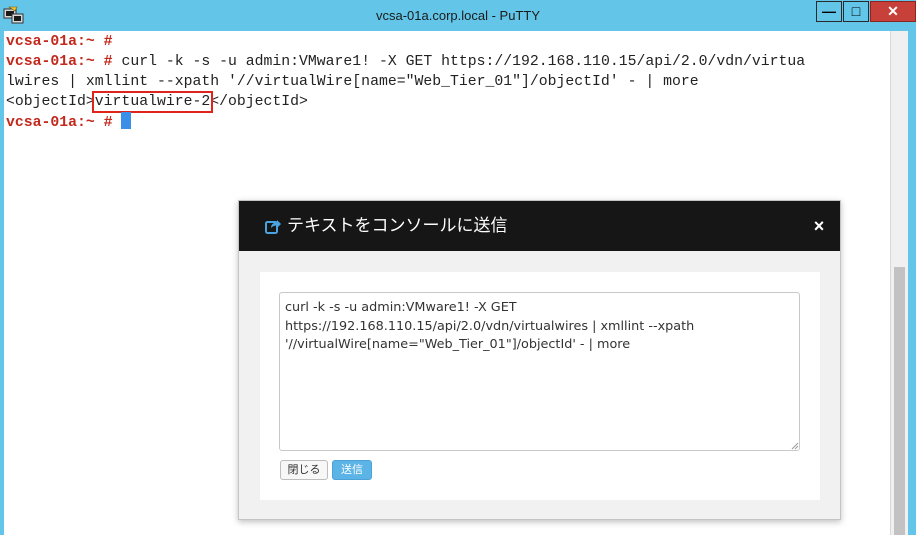 Image resolution: width=916 pixels, height=535 pixels. Describe the element at coordinates (912, 283) in the screenshot. I see `window-frame-right` at that location.